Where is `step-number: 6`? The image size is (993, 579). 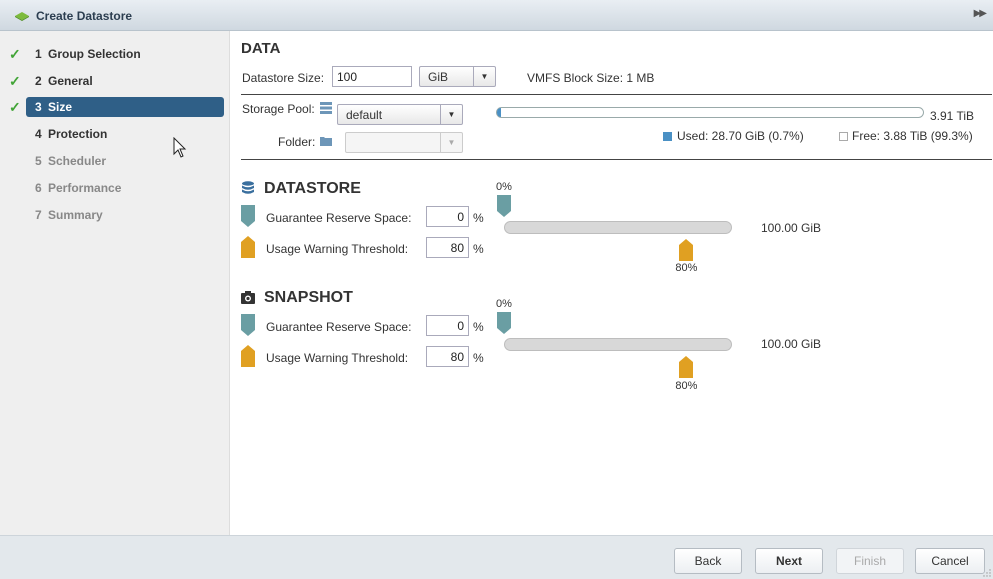
step-number: 6 is located at coordinates (38, 188).